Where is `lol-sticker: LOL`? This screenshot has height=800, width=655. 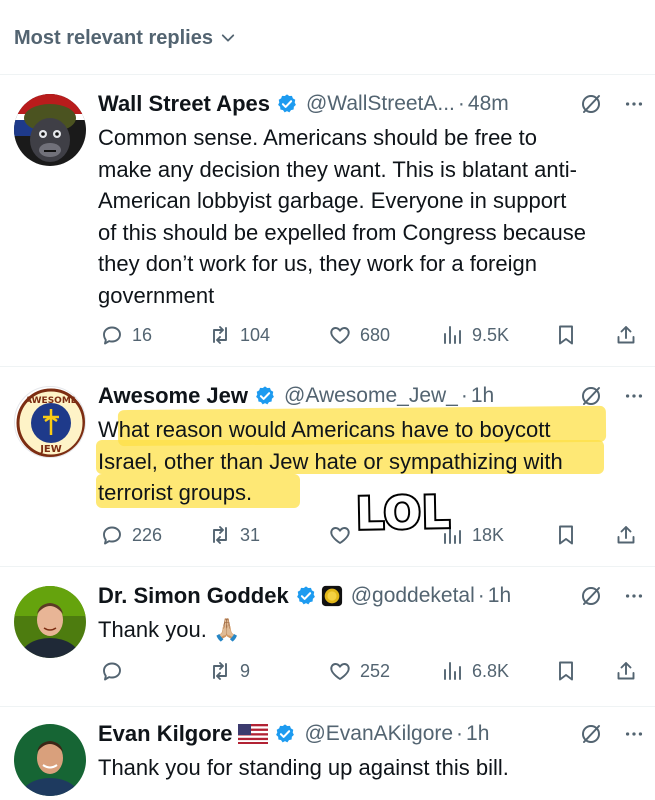
lol-sticker: LOL is located at coordinates (404, 513).